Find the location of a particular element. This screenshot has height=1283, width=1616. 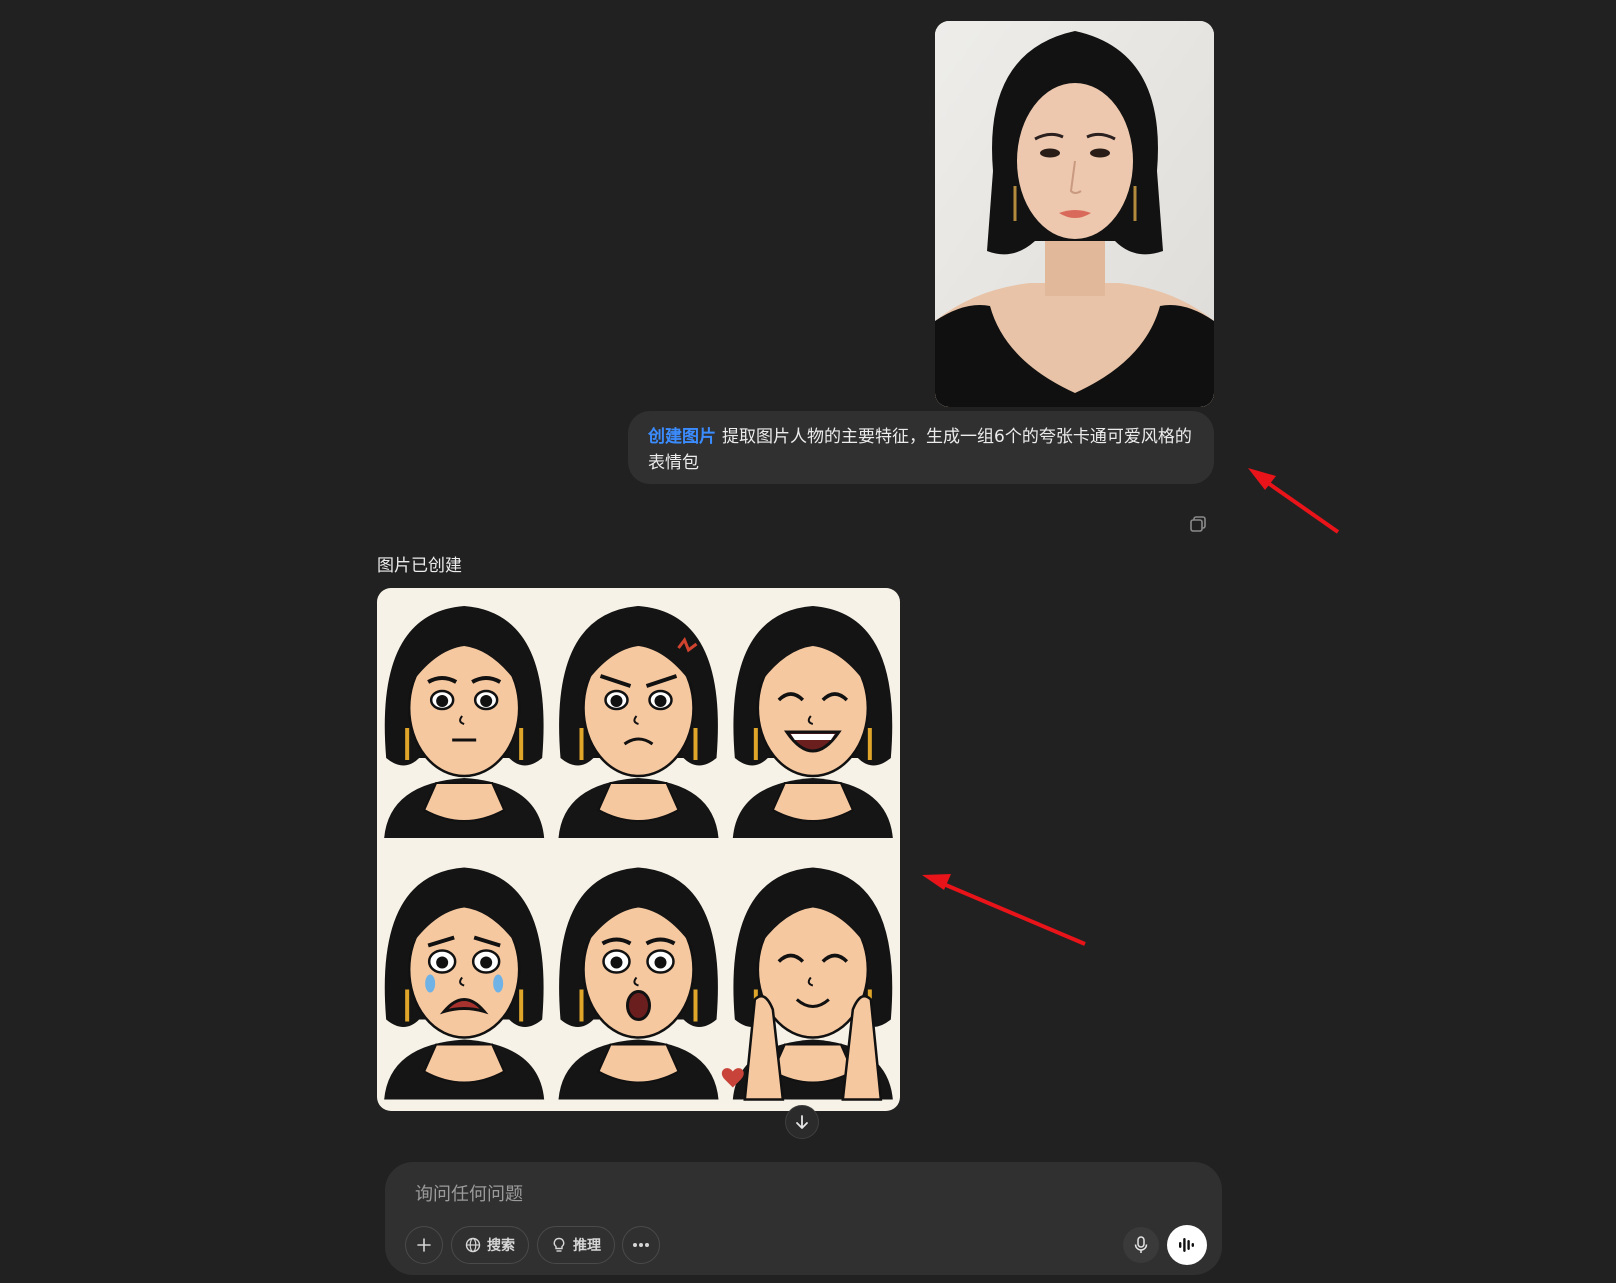

sticker-face-blush-icon is located at coordinates (807, 984).